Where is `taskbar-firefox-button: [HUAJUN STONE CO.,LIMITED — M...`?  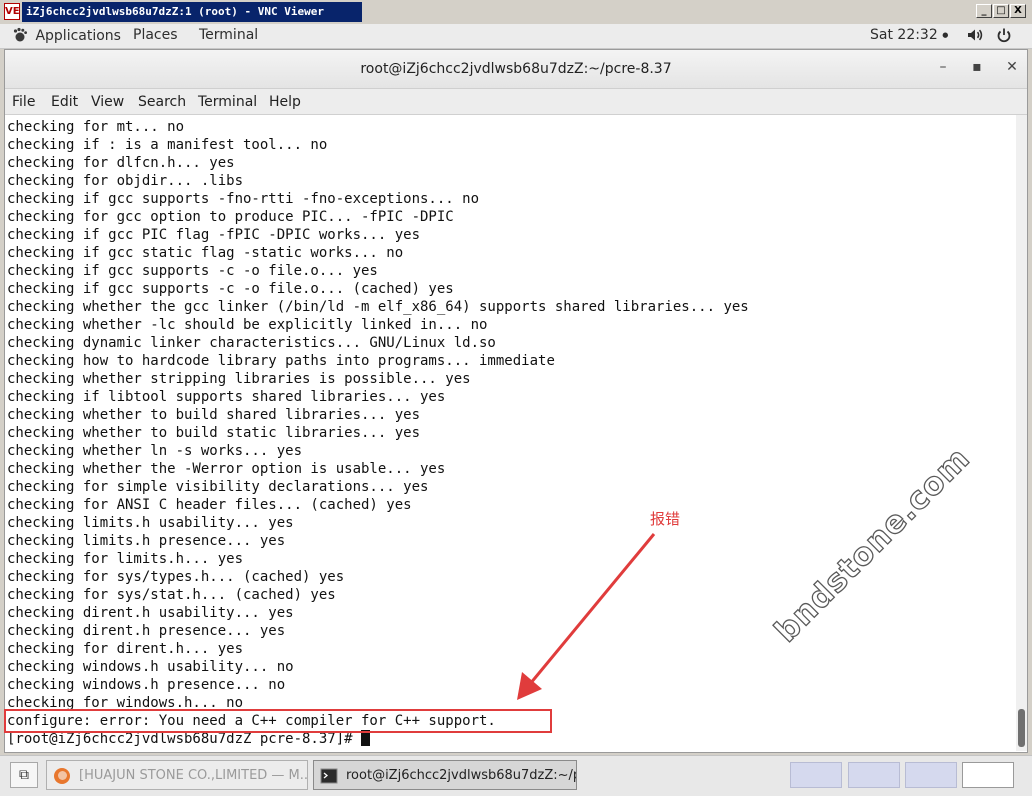
taskbar-firefox-button: [HUAJUN STONE CO.,LIMITED — M... is located at coordinates (177, 775).